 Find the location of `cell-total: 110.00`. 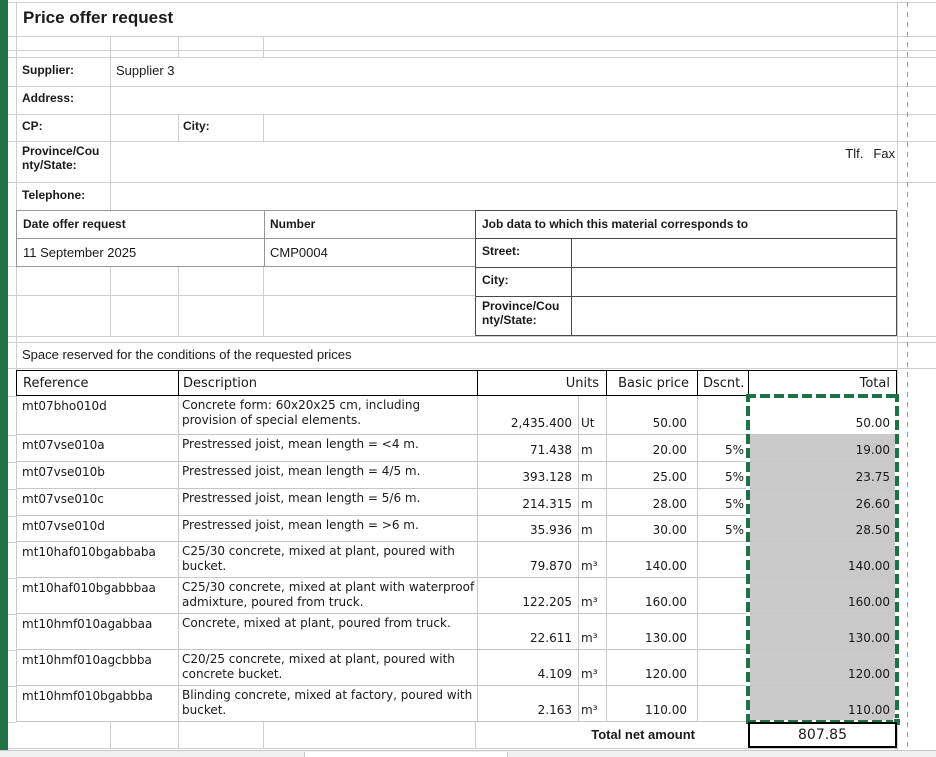

cell-total: 110.00 is located at coordinates (822, 703).